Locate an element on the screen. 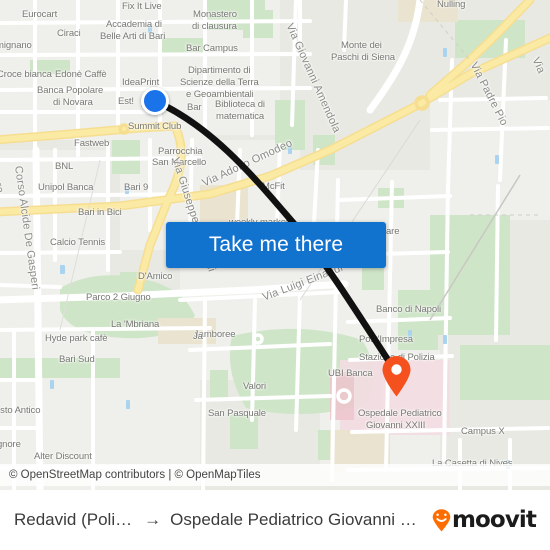 This screenshot has height=550, width=550. map-poi-label: Banca Popolare is located at coordinates (70, 90).